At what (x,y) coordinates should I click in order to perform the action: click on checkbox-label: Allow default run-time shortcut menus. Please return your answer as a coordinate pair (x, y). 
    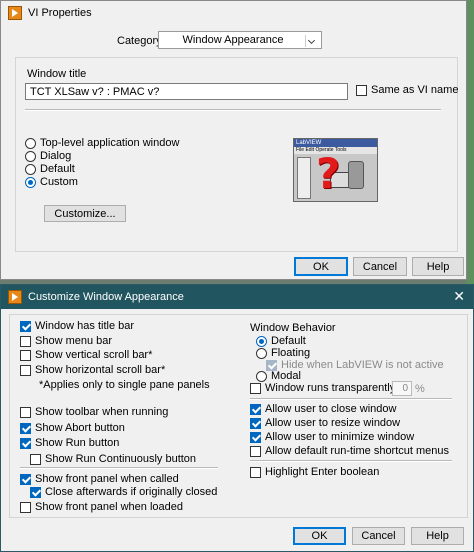
    Looking at the image, I should click on (357, 451).